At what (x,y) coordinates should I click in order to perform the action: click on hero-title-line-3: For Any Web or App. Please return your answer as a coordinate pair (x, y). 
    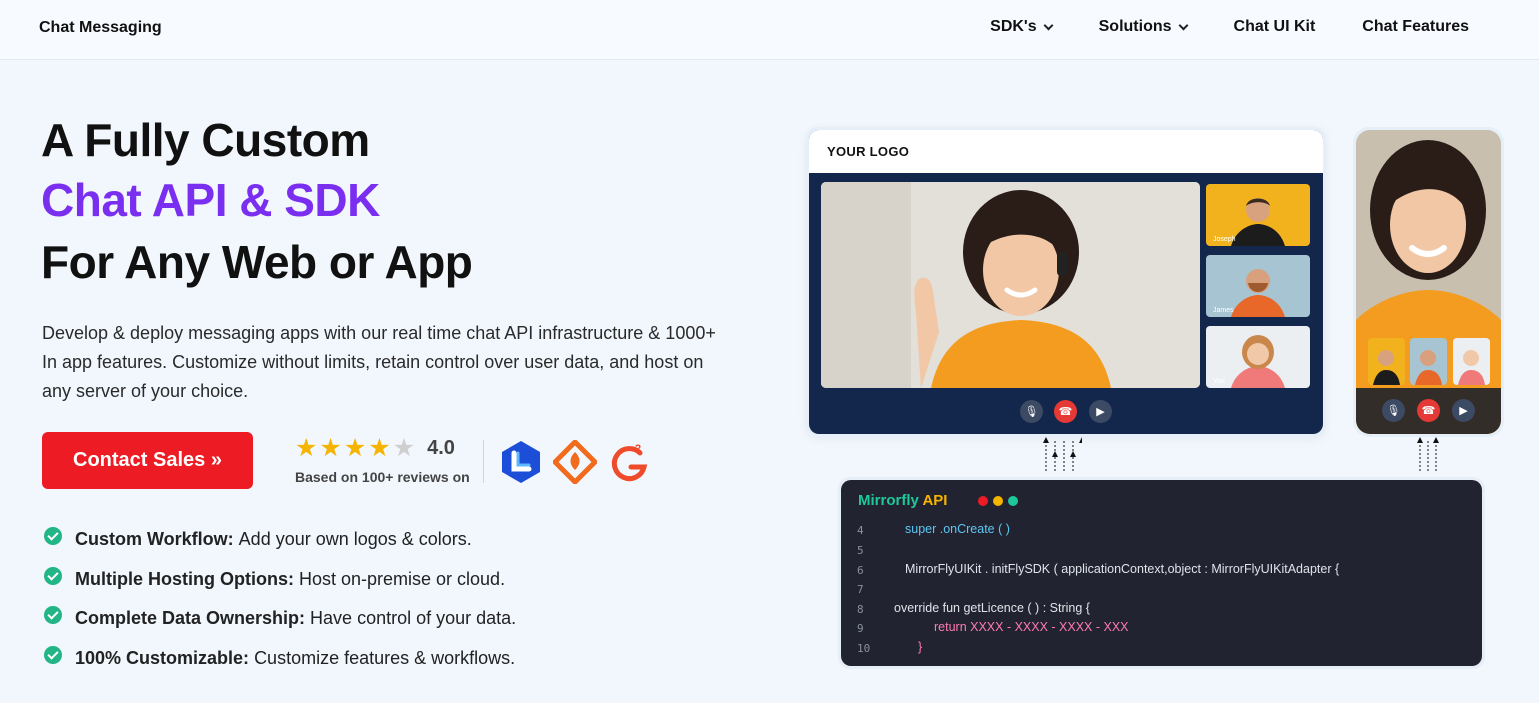
    Looking at the image, I should click on (257, 262).